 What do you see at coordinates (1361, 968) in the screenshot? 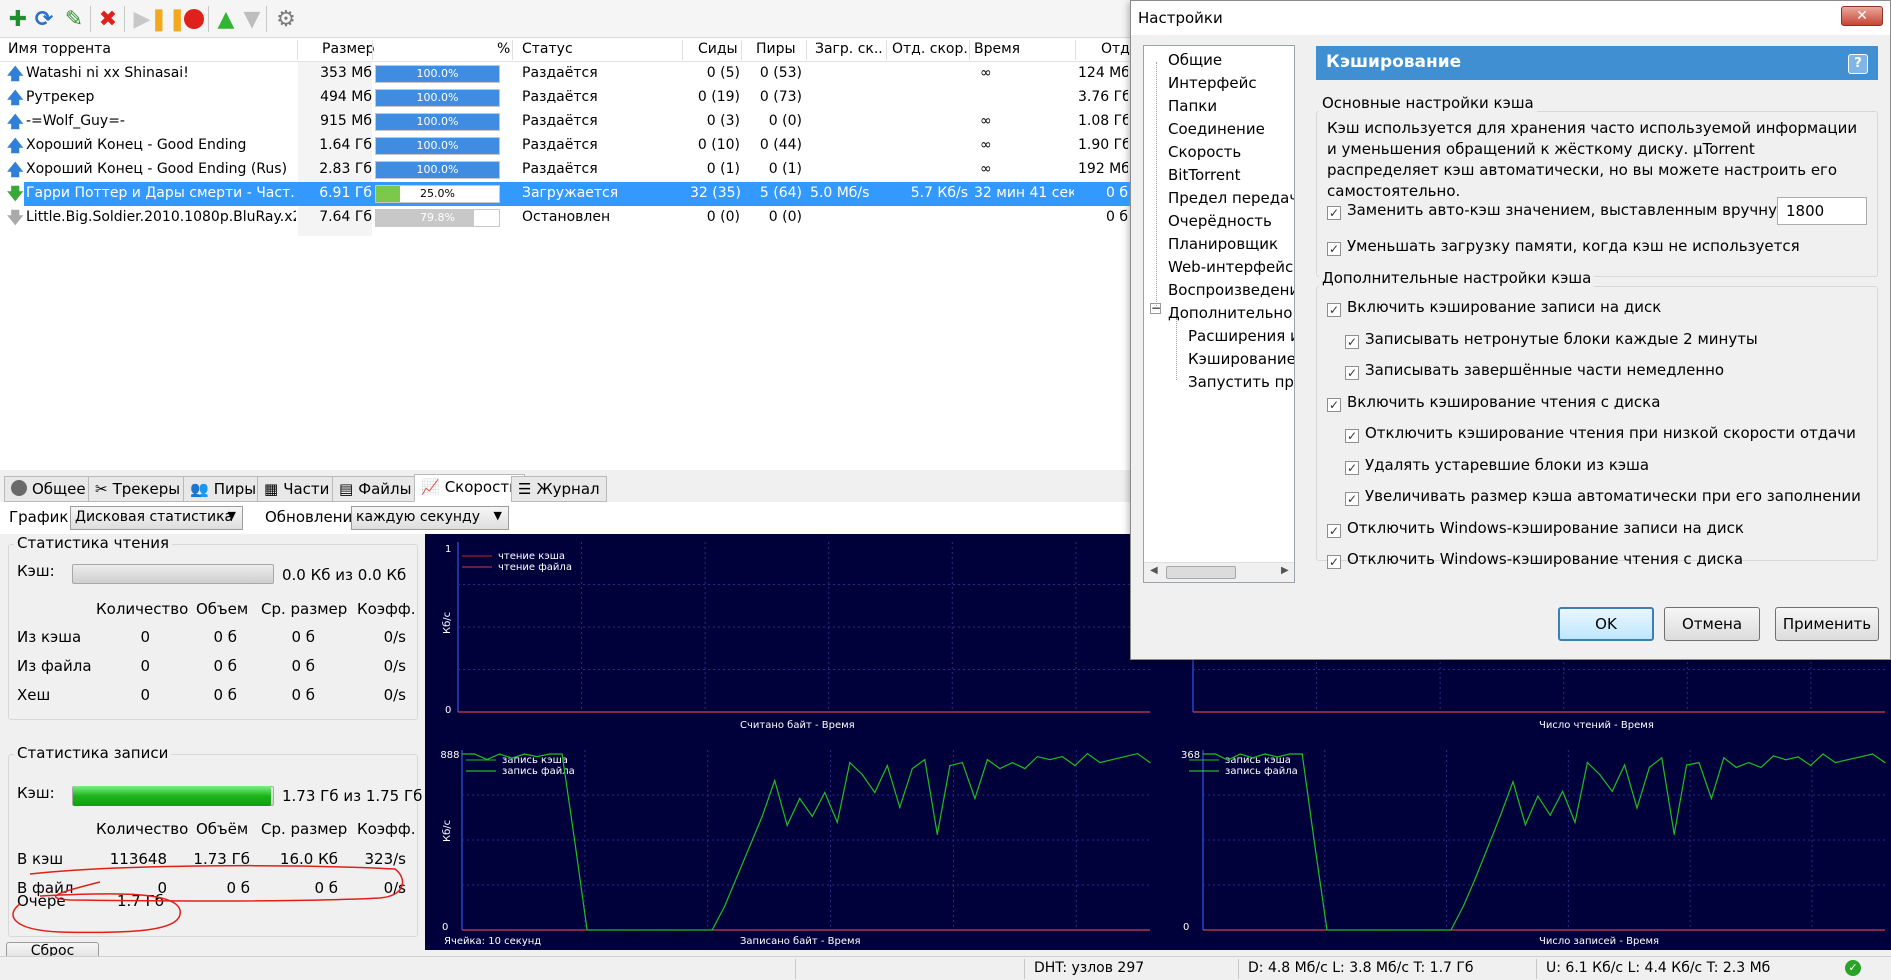
I see `download-status: D: 4.8 Мб/с L: 3.8 Мб/с T: 1.7 Гб` at bounding box center [1361, 968].